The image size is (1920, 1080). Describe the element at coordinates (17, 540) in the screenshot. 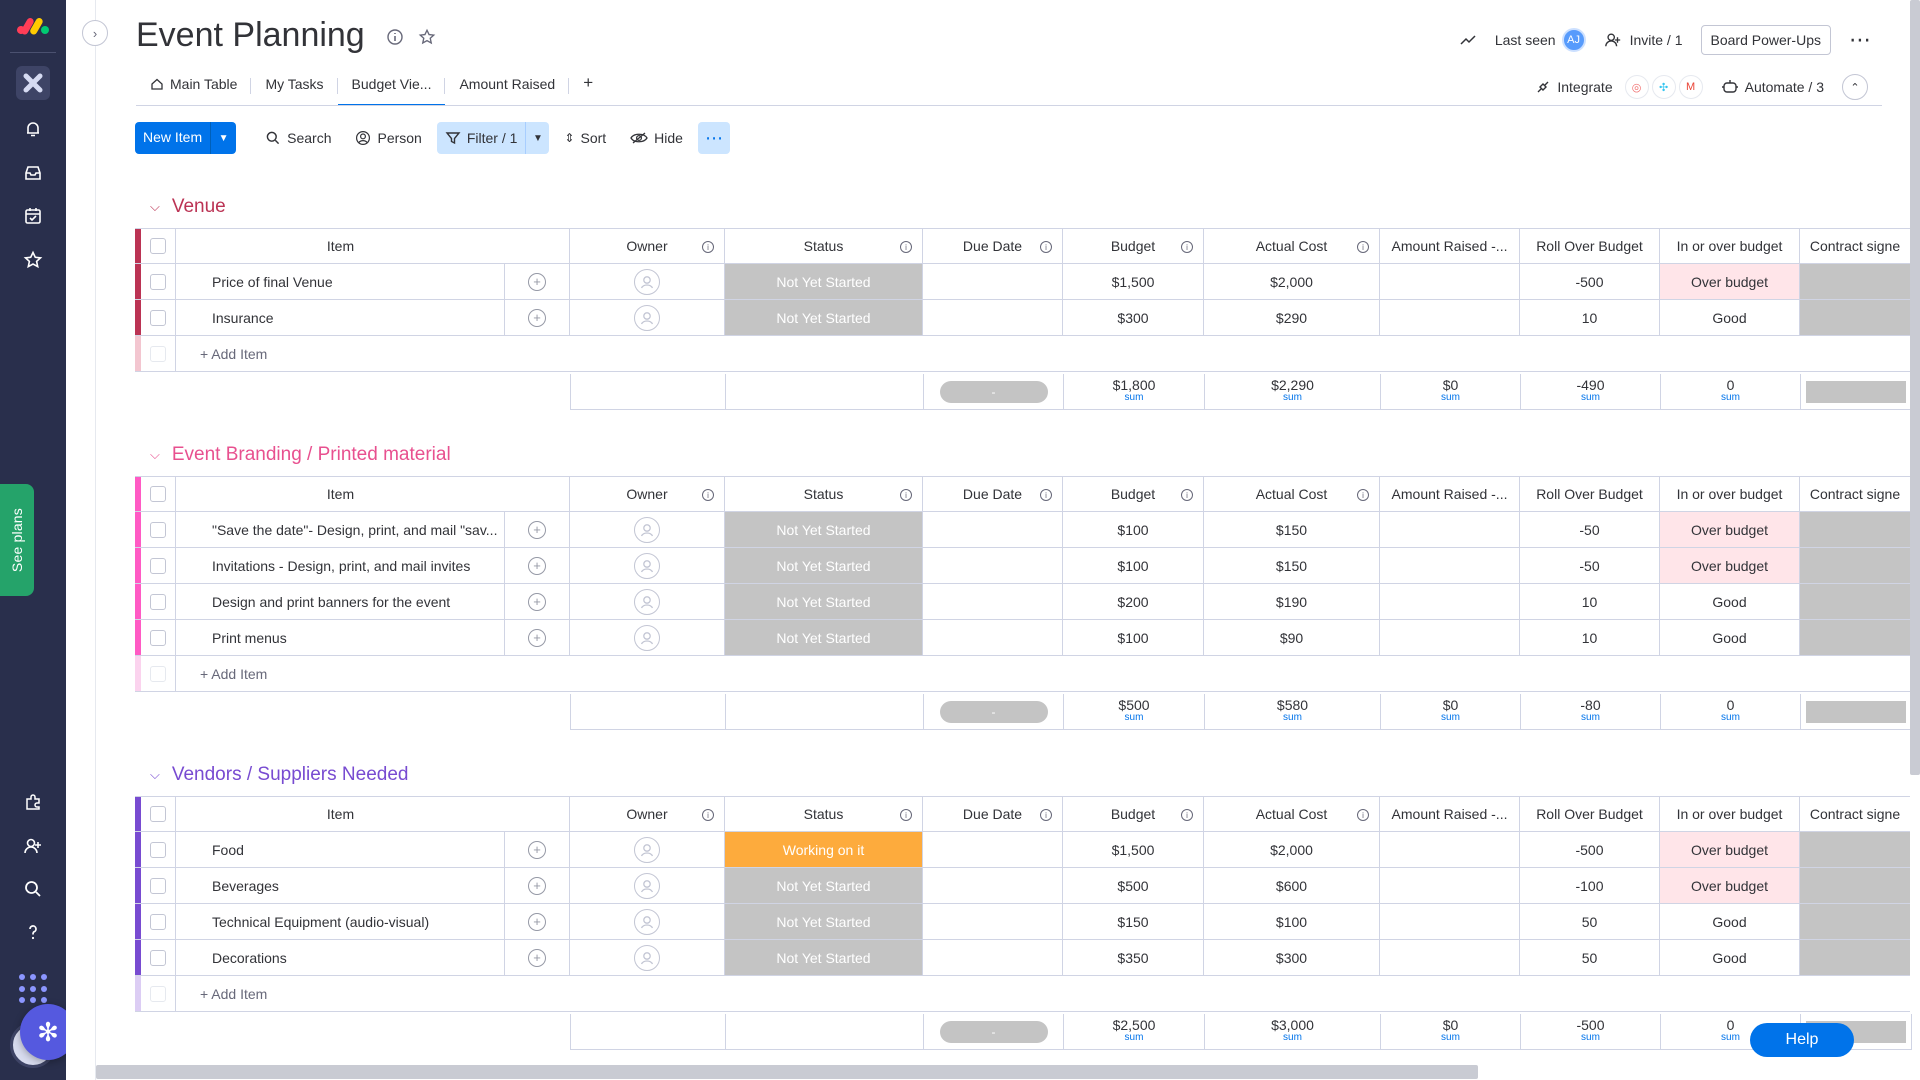

I see `see-plans-button: See plans` at that location.